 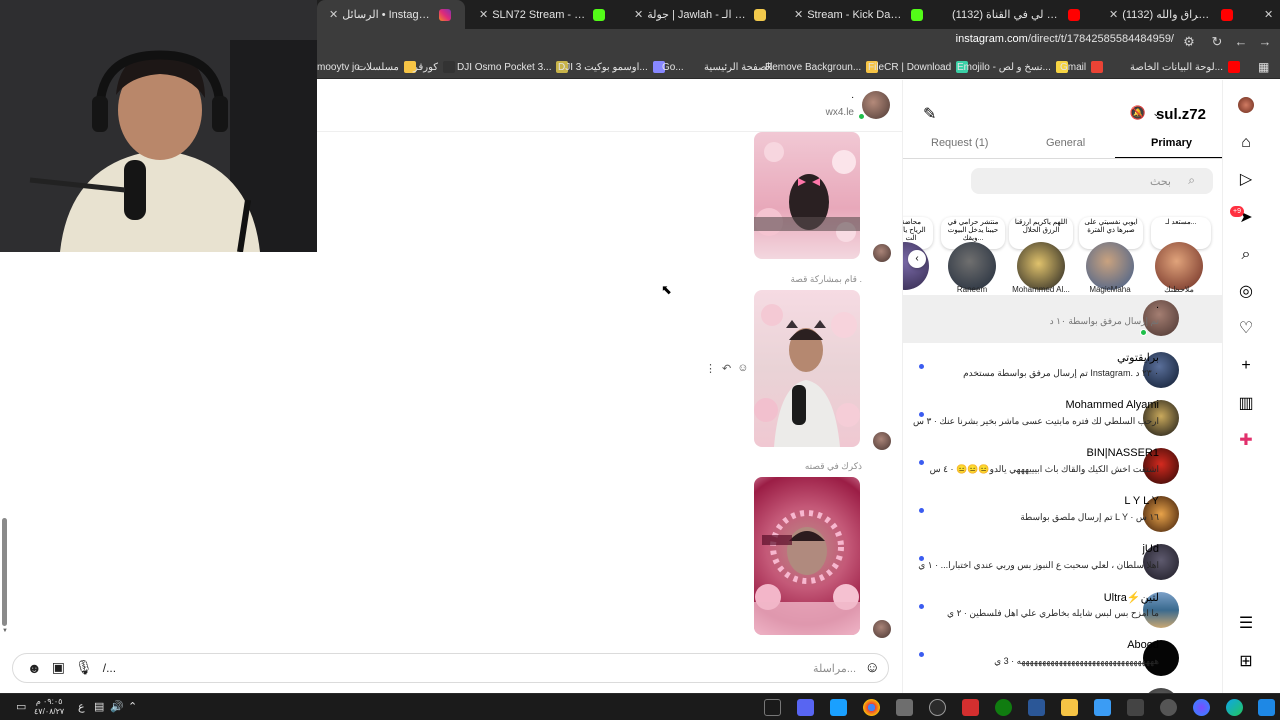 What do you see at coordinates (543, 14) in the screenshot?
I see `tab-sln72-stream: ✕ SLN72 Stream - Watch Live on` at bounding box center [543, 14].